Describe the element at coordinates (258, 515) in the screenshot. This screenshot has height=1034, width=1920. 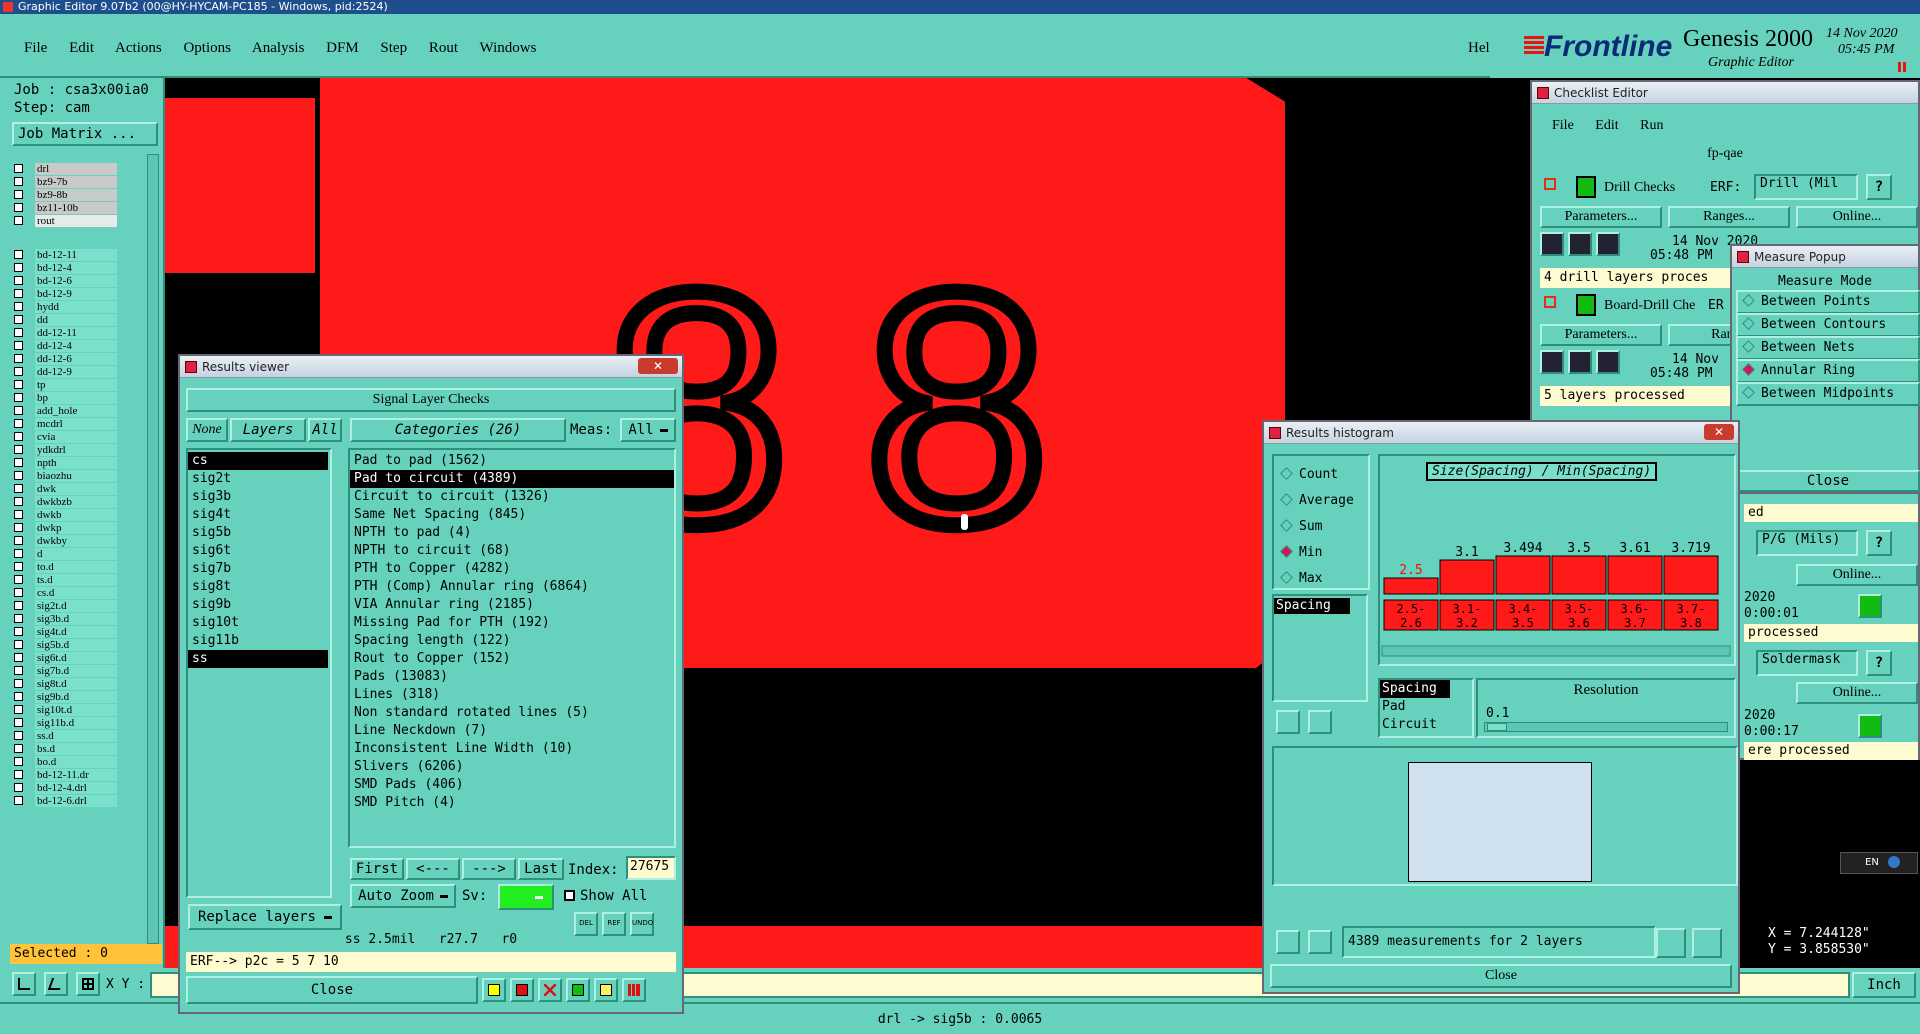
I see `result-layer-item: sig4t` at that location.